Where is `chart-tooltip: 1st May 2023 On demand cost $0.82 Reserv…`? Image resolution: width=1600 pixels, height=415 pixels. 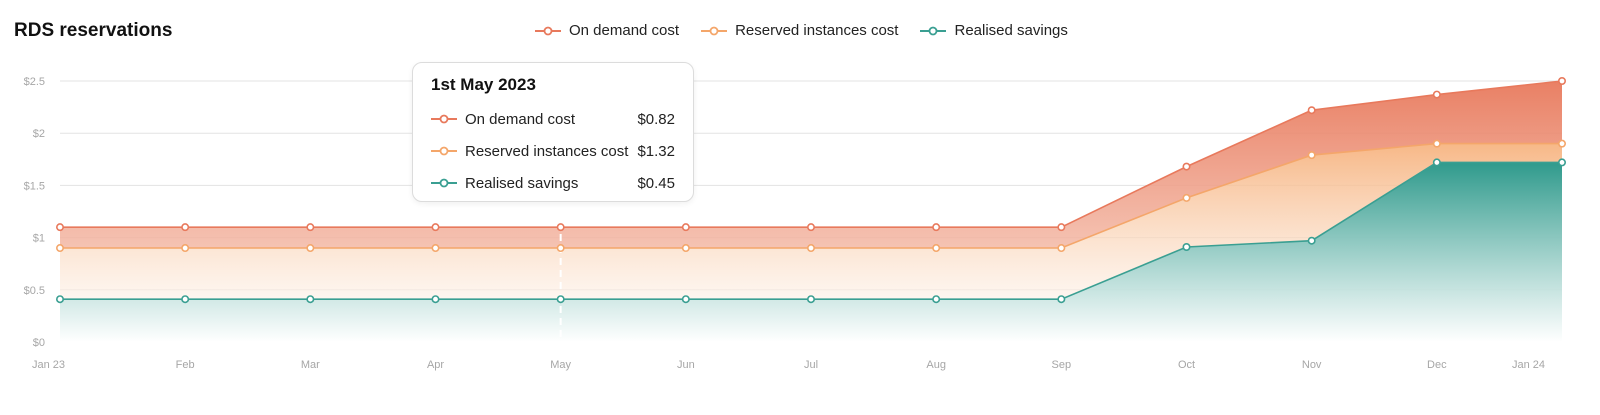
chart-tooltip: 1st May 2023 On demand cost $0.82 Reserv… is located at coordinates (553, 132).